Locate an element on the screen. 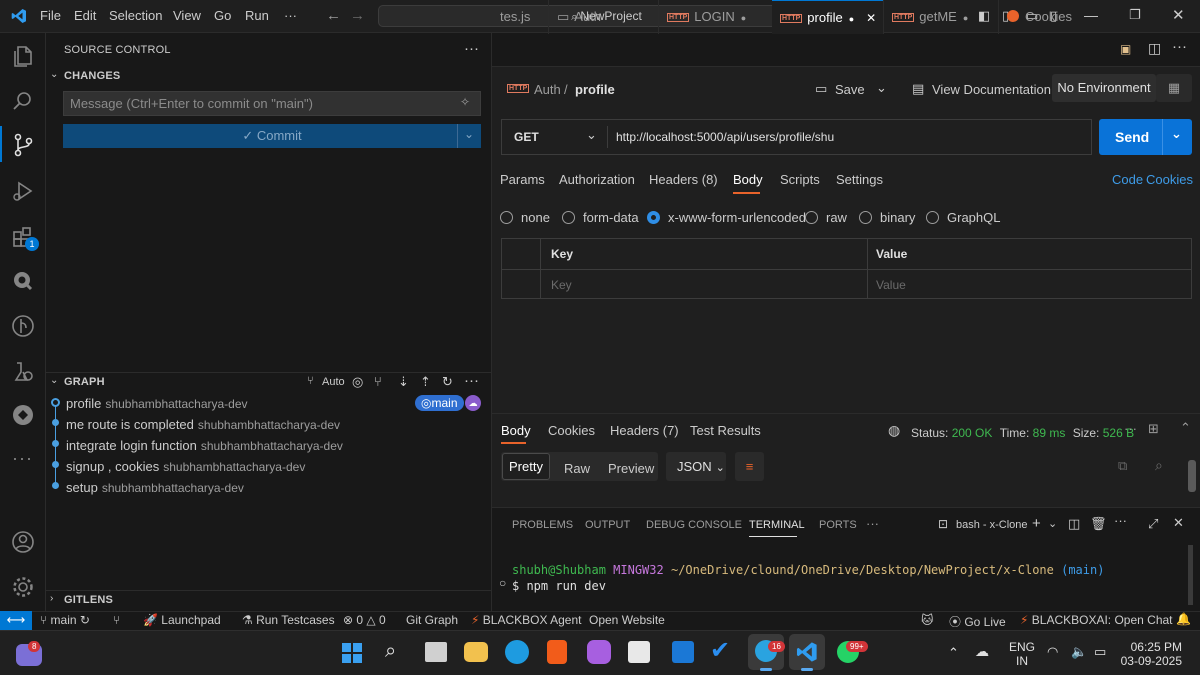 This screenshot has width=1200, height=675. tab-auth: ▭ Auth is located at coordinates (603, 17).